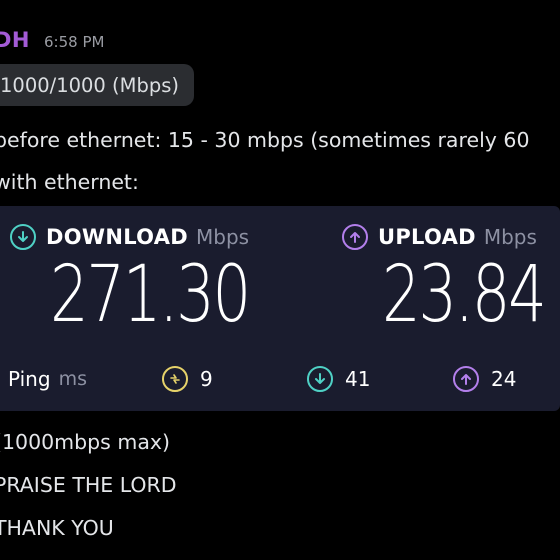 The height and width of the screenshot is (560, 560). I want to click on upload-value: 23.84, so click(464, 295).